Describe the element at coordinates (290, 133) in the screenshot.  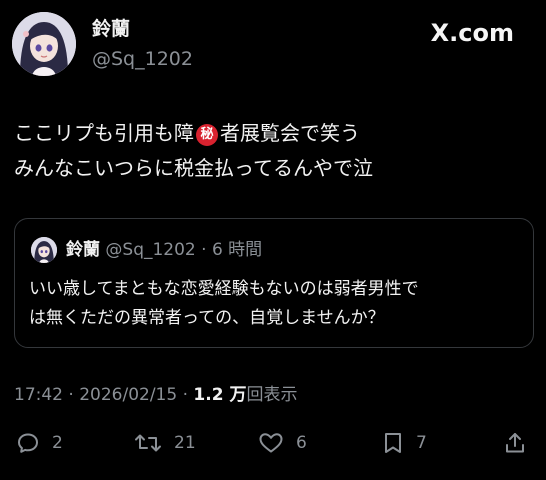
I see `tweet-text-segment: 者展覧会で笑う` at that location.